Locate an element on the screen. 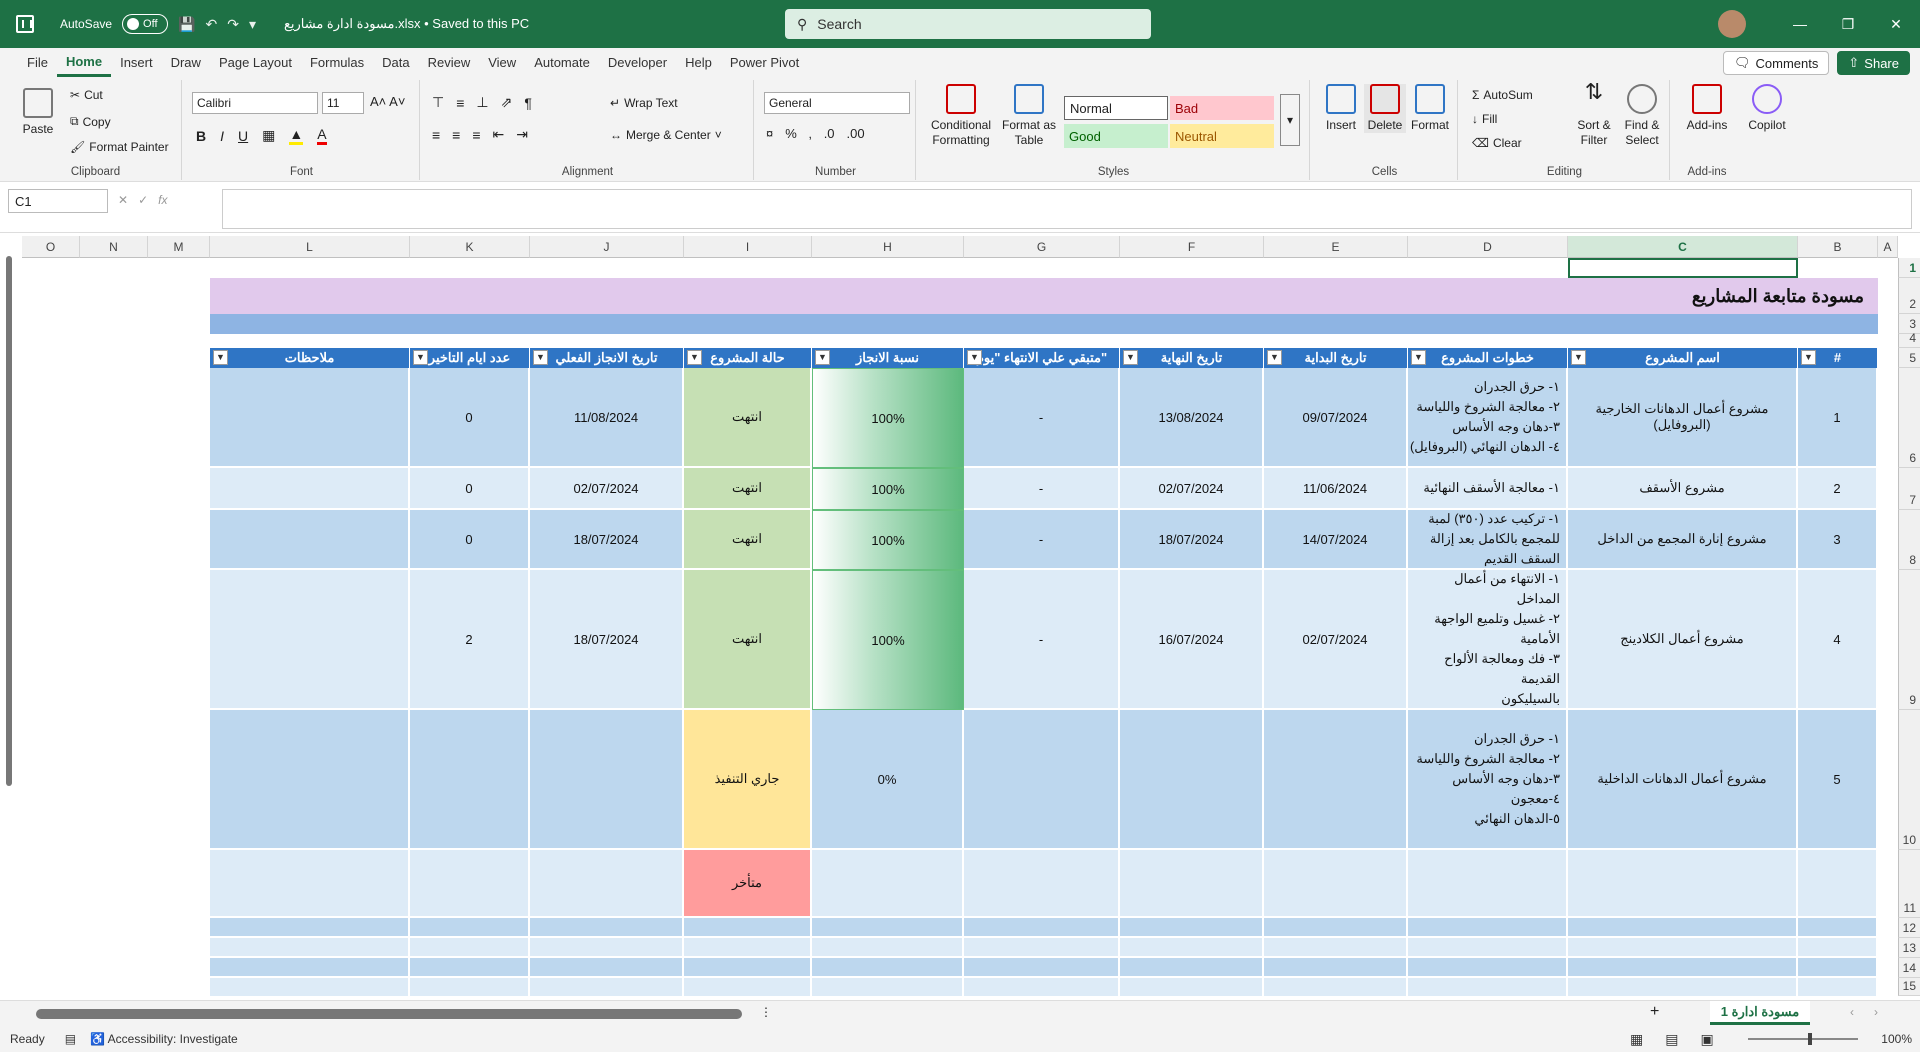 The height and width of the screenshot is (1052, 1920). formula-input is located at coordinates (1067, 209).